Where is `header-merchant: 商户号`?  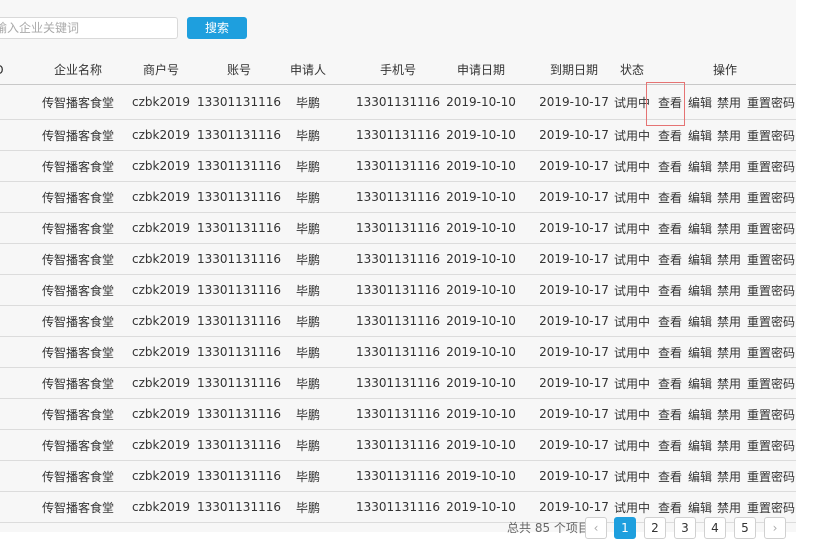
header-merchant: 商户号 is located at coordinates (160, 70).